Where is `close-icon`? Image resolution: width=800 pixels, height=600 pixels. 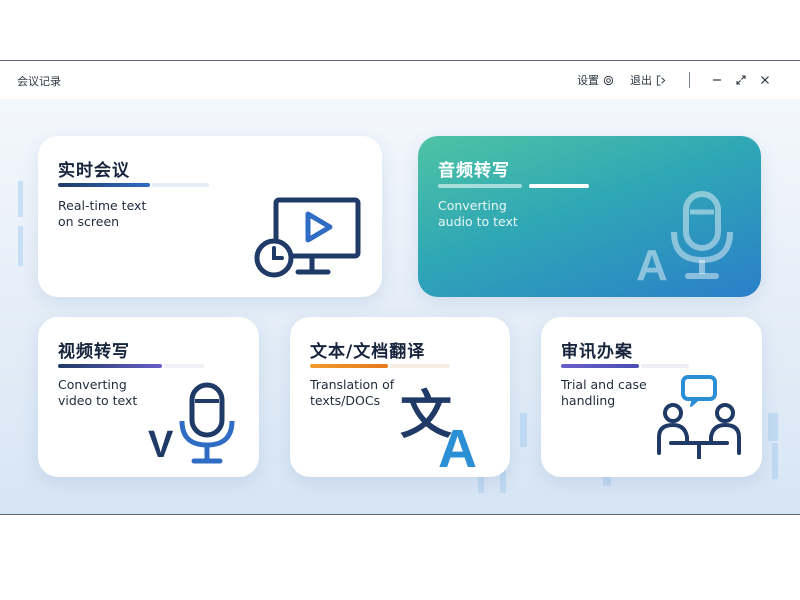 close-icon is located at coordinates (765, 80).